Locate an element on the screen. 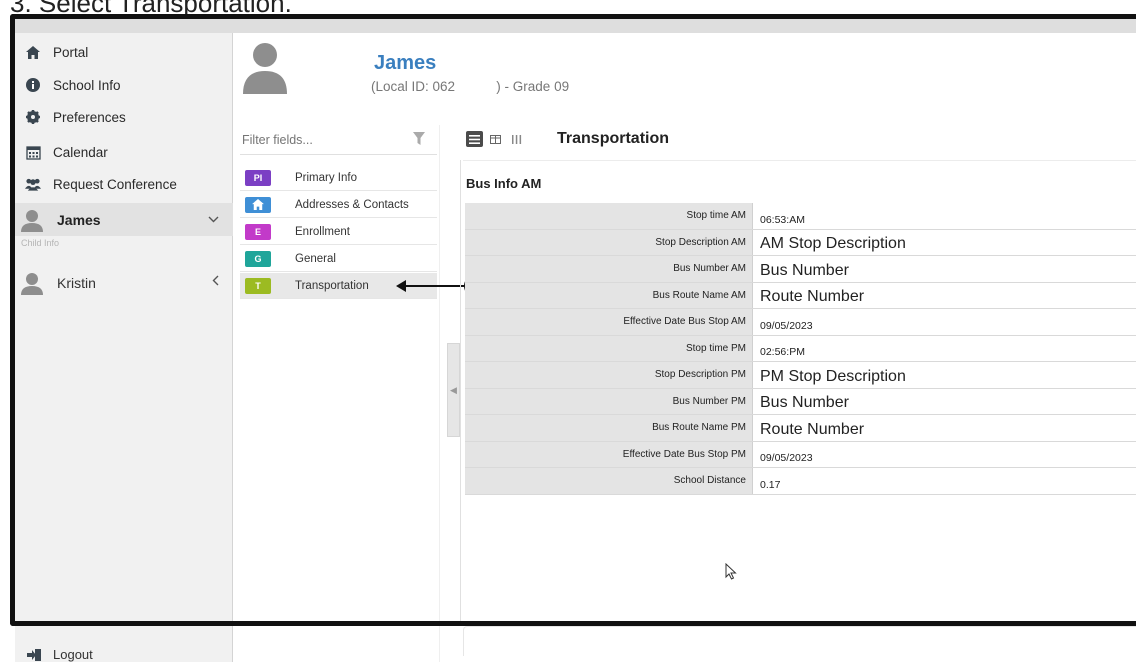 This screenshot has width=1136, height=662. category-label: Transportation is located at coordinates (332, 285).